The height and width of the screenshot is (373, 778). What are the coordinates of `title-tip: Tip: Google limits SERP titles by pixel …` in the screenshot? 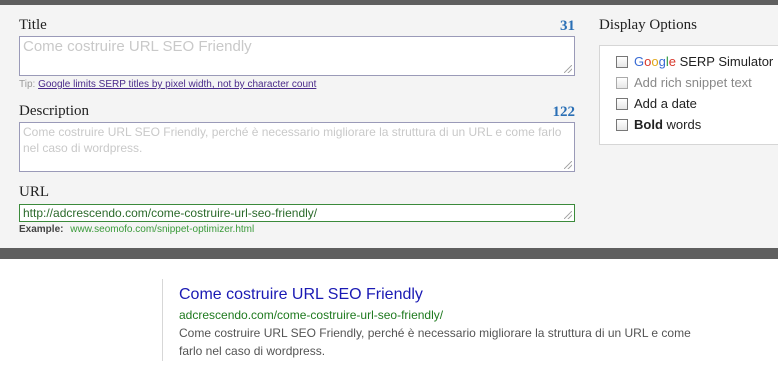 It's located at (167, 84).